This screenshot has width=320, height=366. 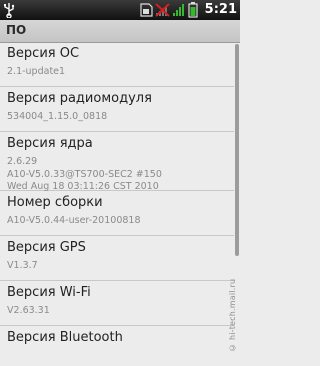 What do you see at coordinates (57, 116) in the screenshot?
I see `item-value: 534004_1.15.0_0818` at bounding box center [57, 116].